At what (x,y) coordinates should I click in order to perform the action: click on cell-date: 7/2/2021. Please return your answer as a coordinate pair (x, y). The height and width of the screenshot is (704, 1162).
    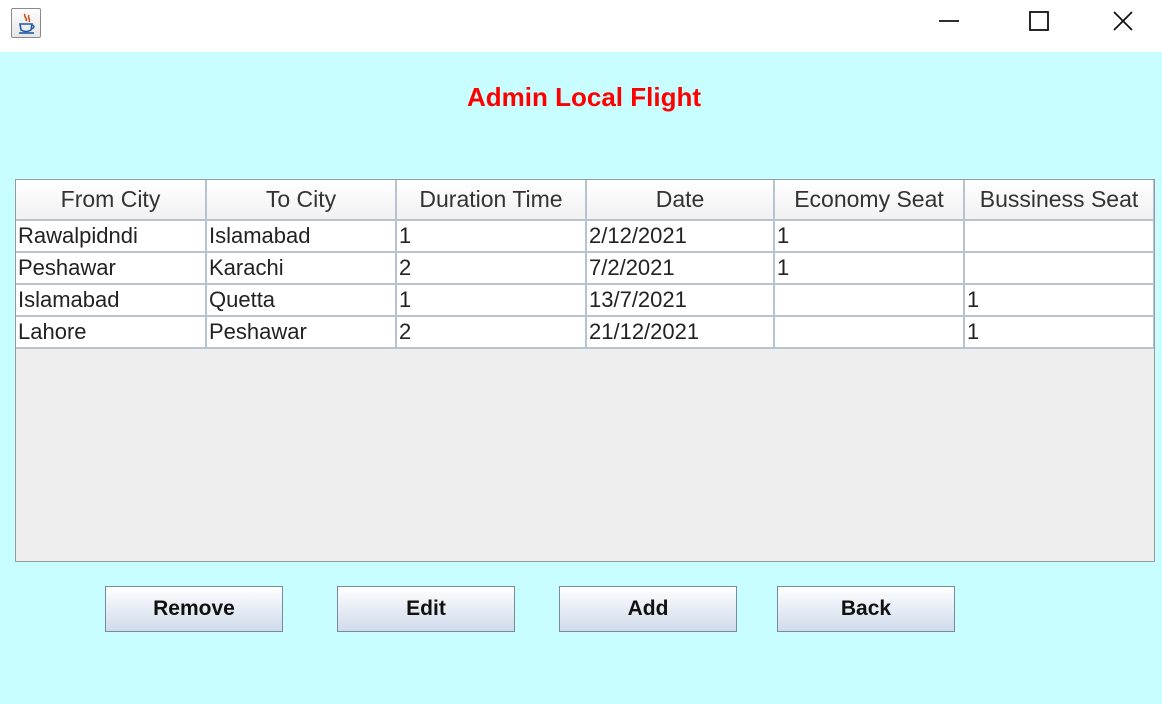
    Looking at the image, I should click on (680, 268).